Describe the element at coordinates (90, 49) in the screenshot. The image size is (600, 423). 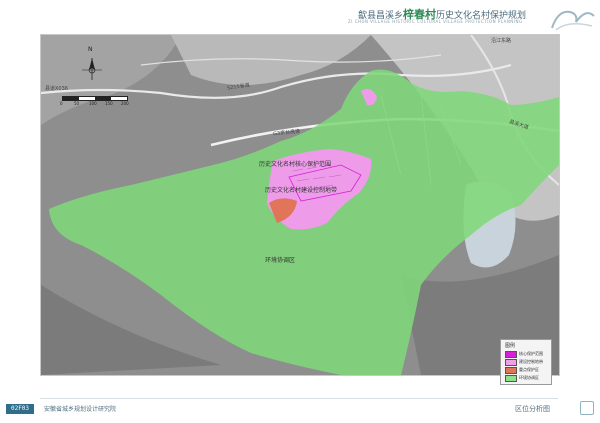
I see `north-label: N` at that location.